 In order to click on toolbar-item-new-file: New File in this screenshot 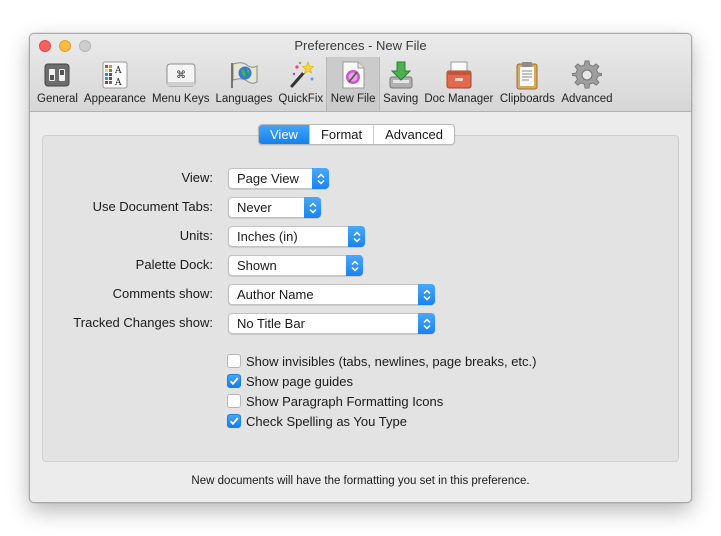, I will do `click(353, 84)`.